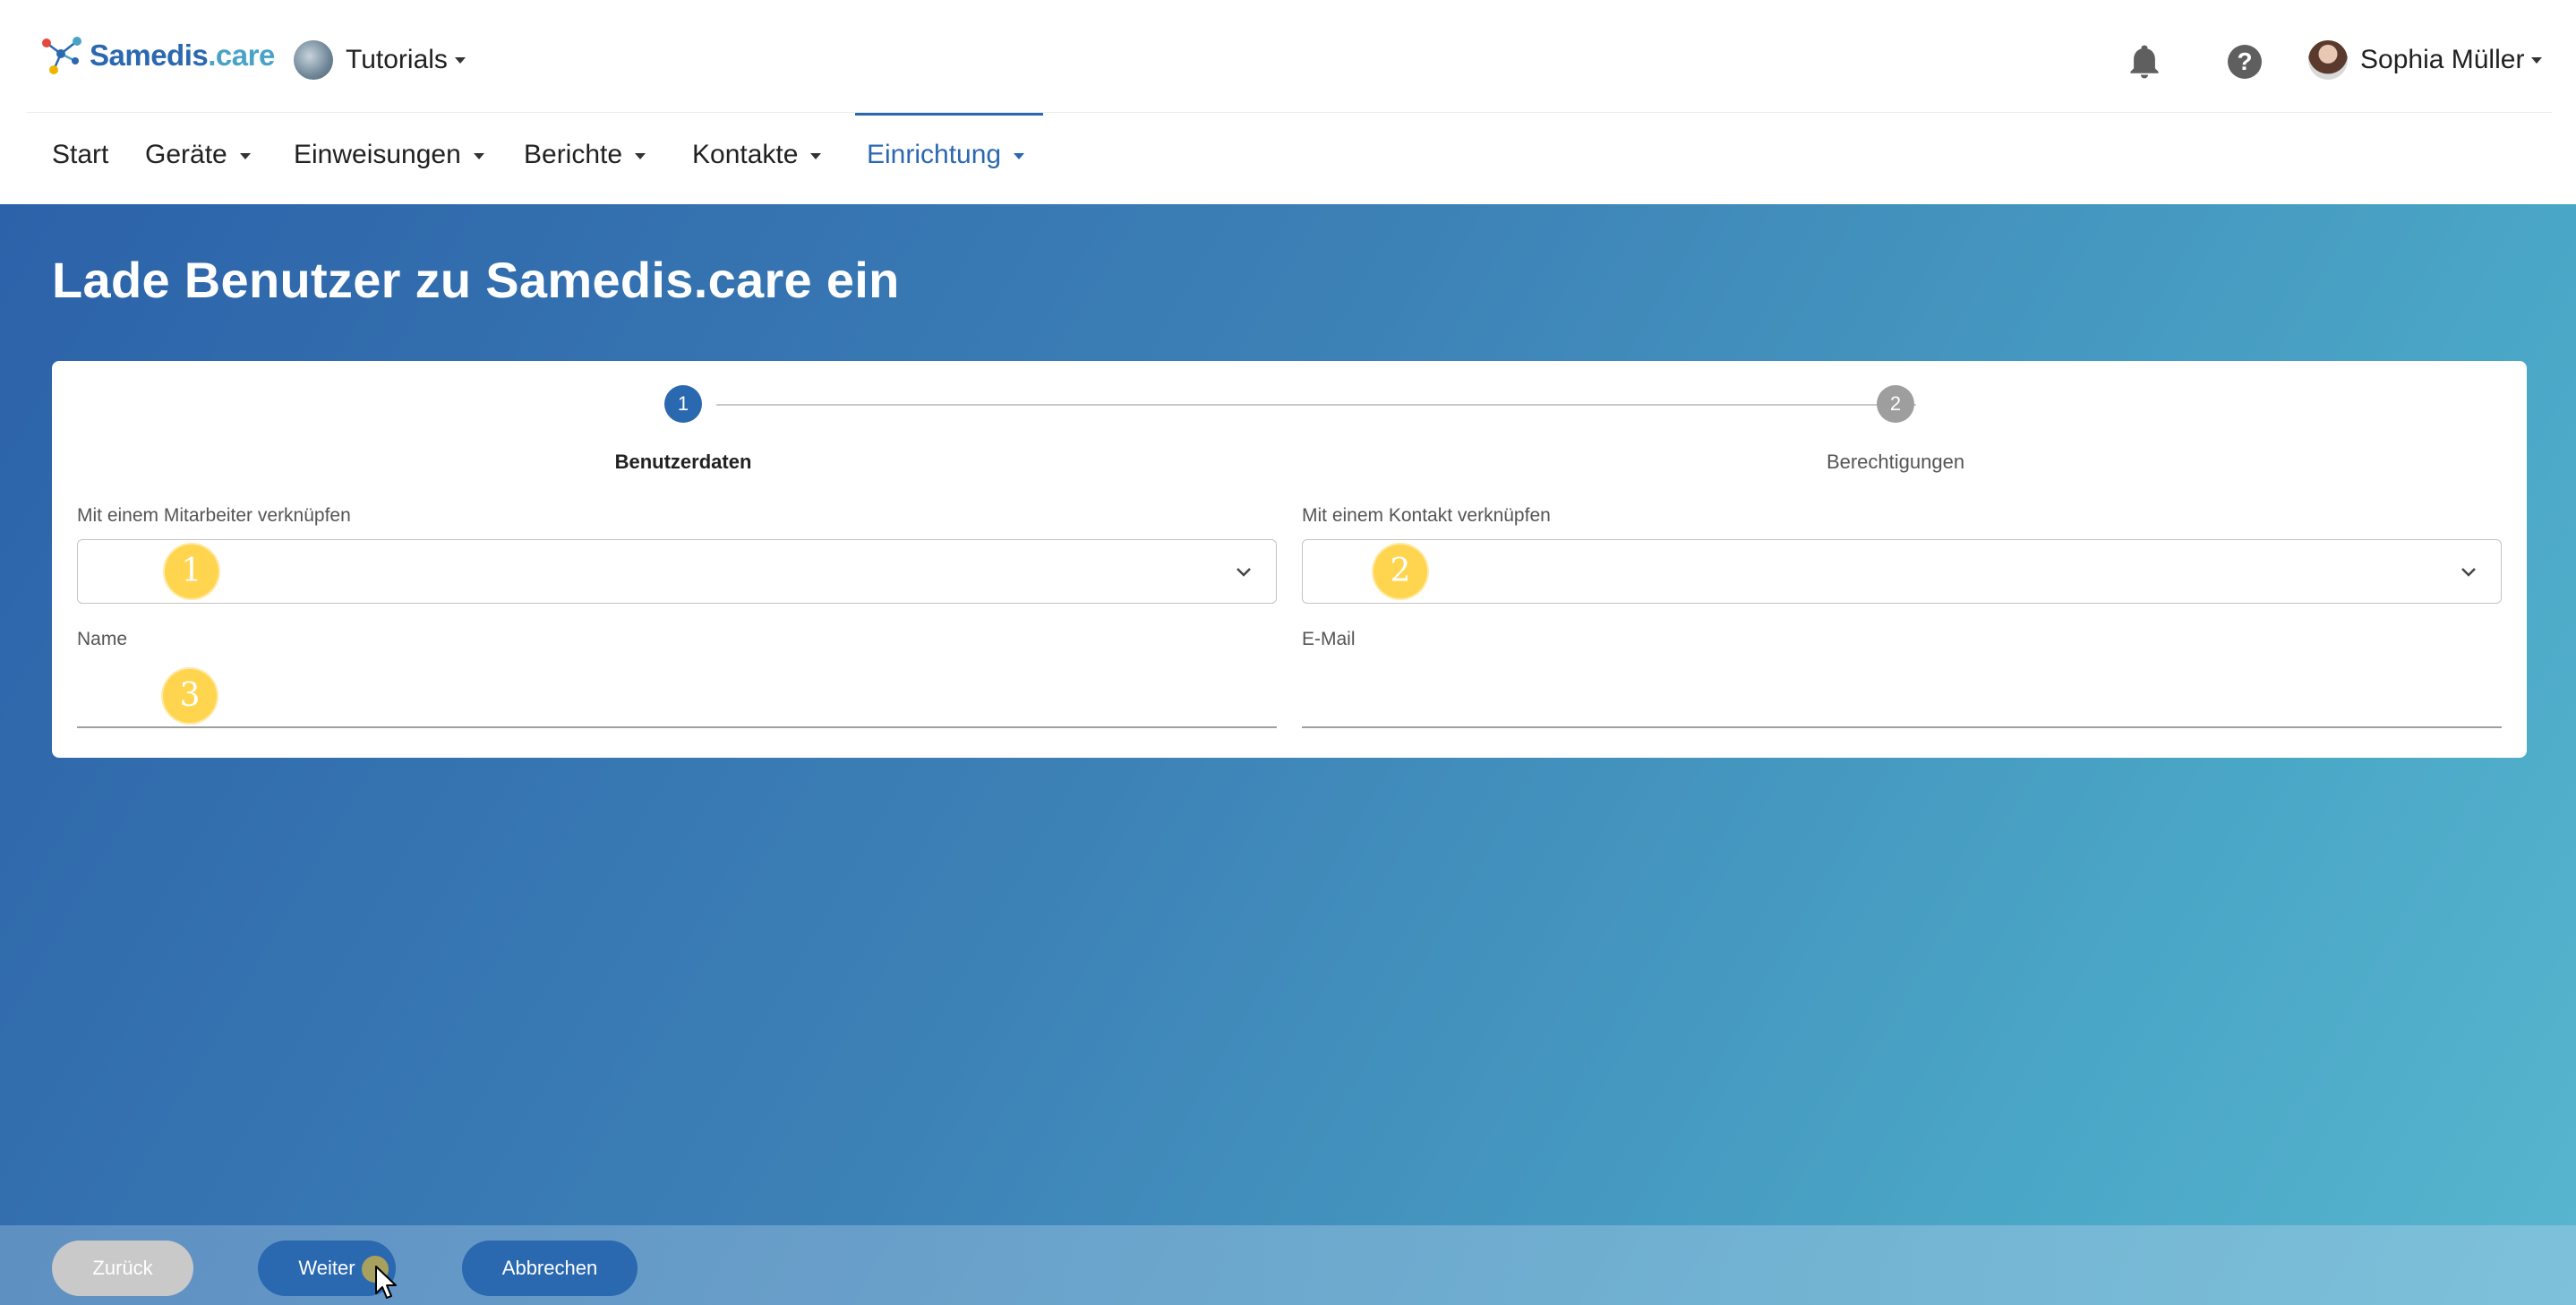 The height and width of the screenshot is (1305, 2576). Describe the element at coordinates (2145, 62) in the screenshot. I see `bell-icon` at that location.